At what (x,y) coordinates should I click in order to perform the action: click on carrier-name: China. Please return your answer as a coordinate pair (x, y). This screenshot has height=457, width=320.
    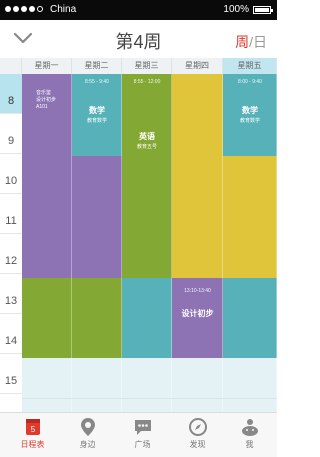
    Looking at the image, I should click on (63, 9).